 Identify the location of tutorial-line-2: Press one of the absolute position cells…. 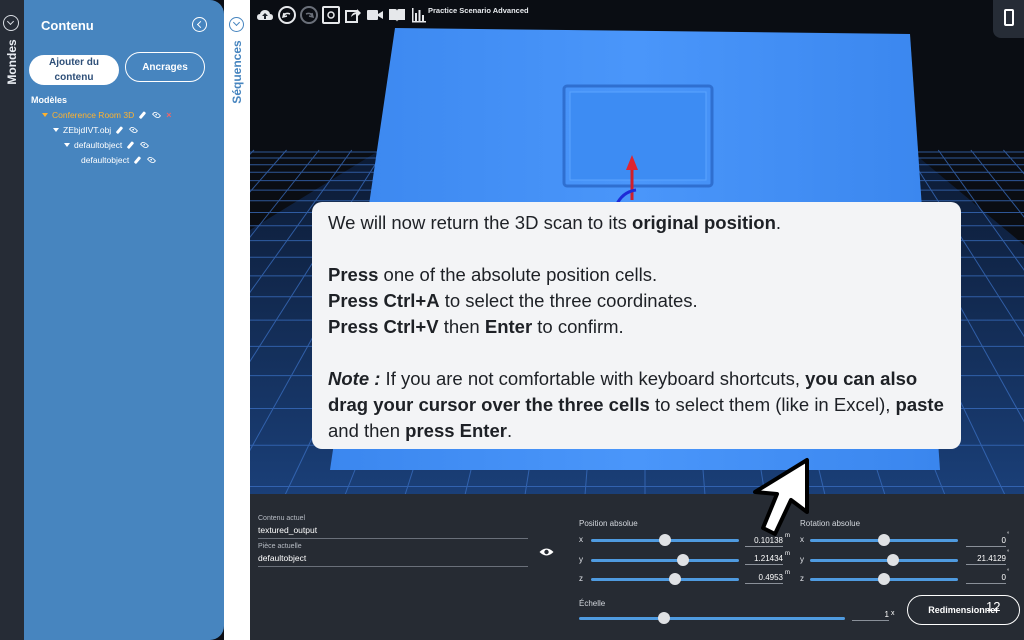
(493, 274).